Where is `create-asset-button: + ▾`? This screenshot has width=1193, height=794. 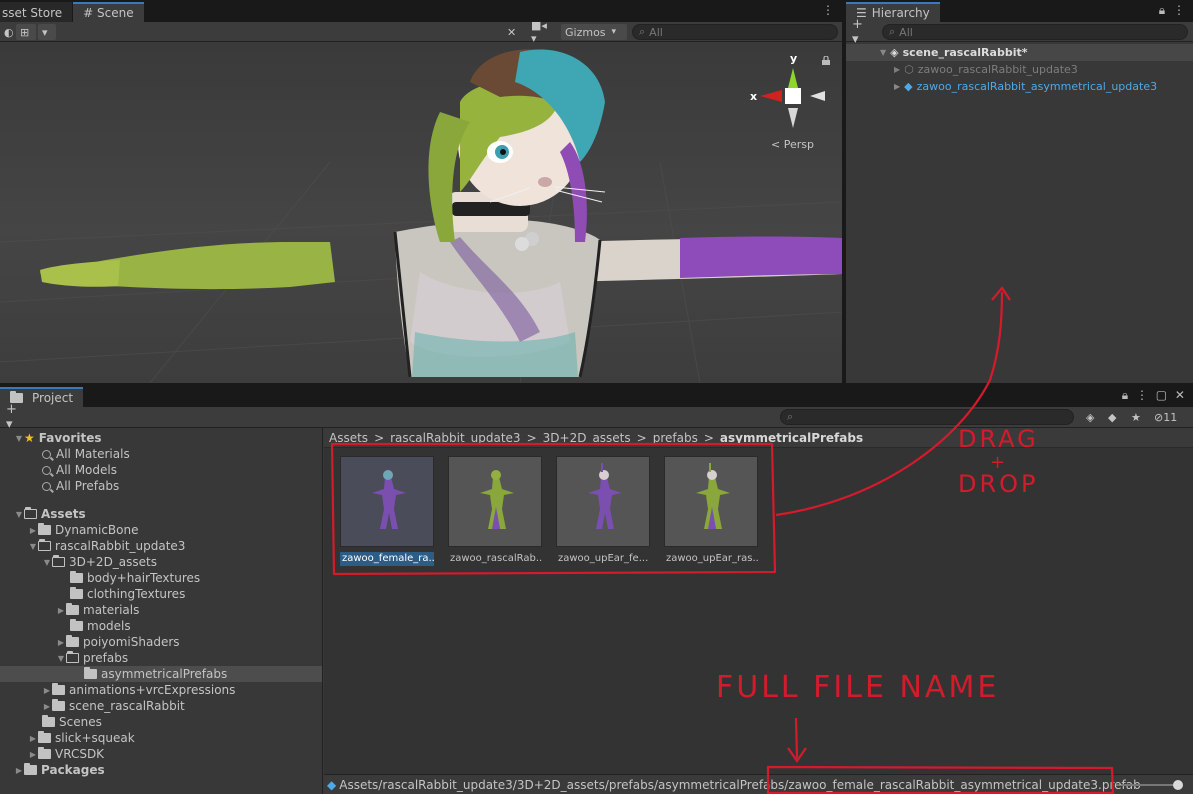 create-asset-button: + ▾ is located at coordinates (16, 417).